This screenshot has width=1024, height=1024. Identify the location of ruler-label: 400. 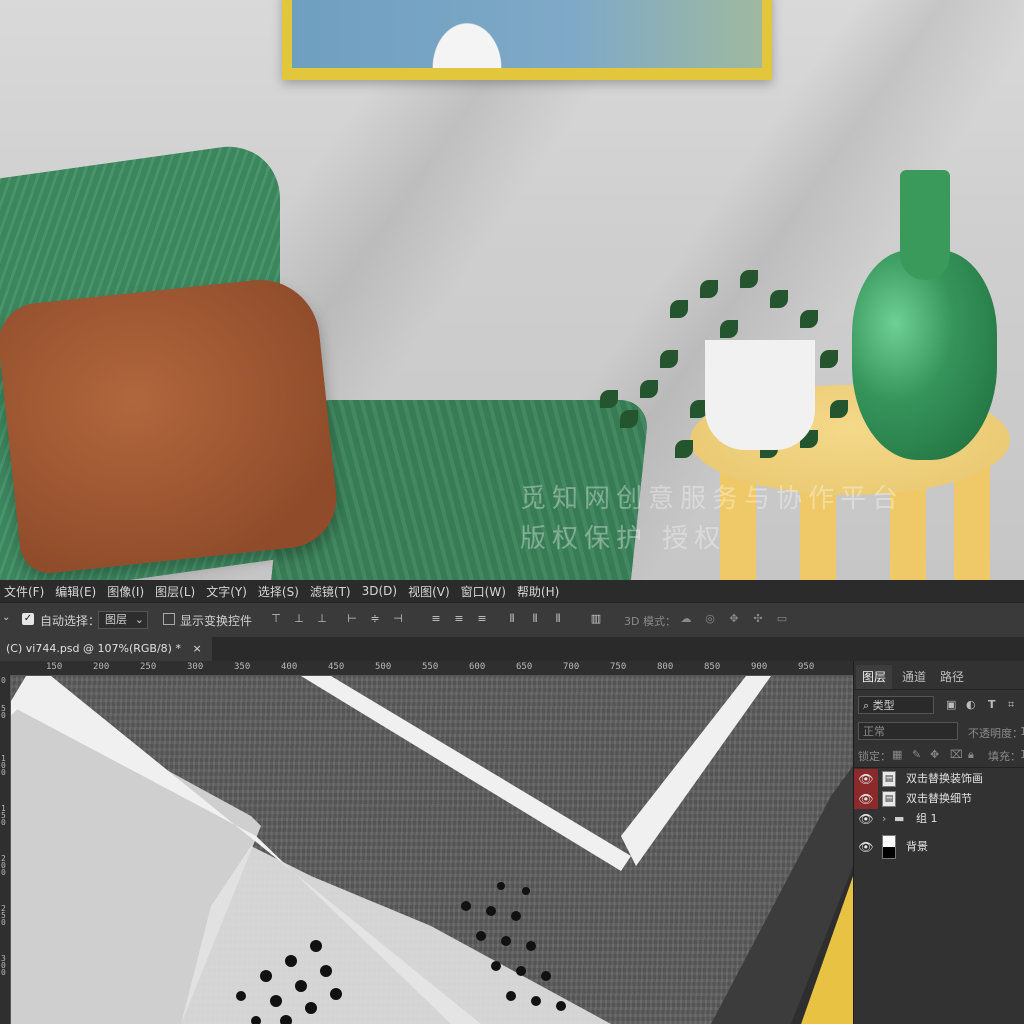
(289, 667).